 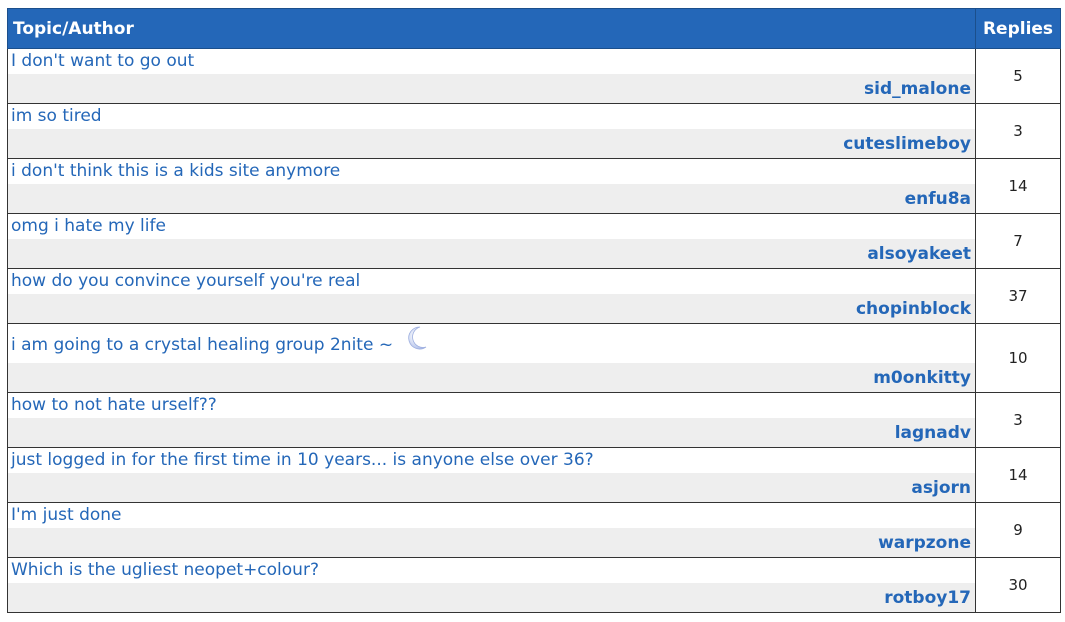 I want to click on table-row: how to not hate urself?? lagnadv 3, so click(x=534, y=420).